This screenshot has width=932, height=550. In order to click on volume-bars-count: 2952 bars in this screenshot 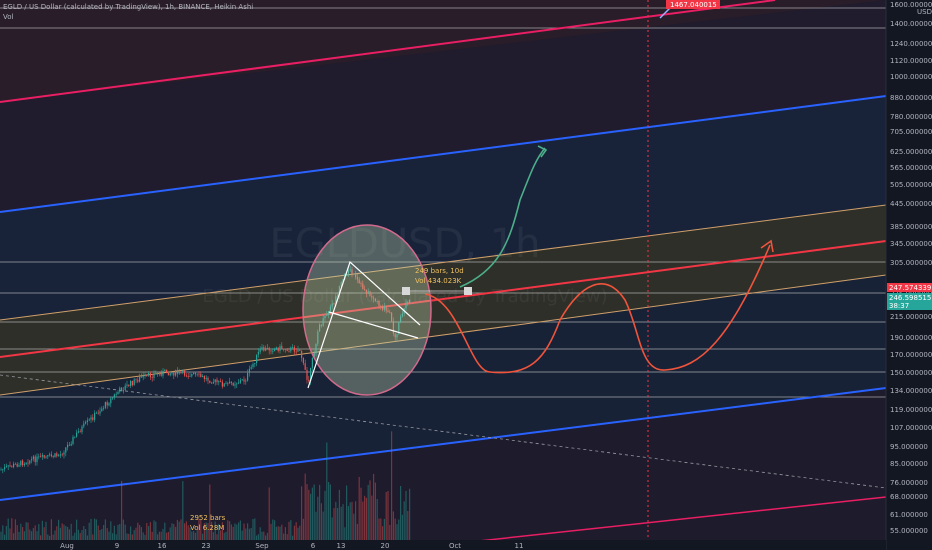, I will do `click(208, 518)`.